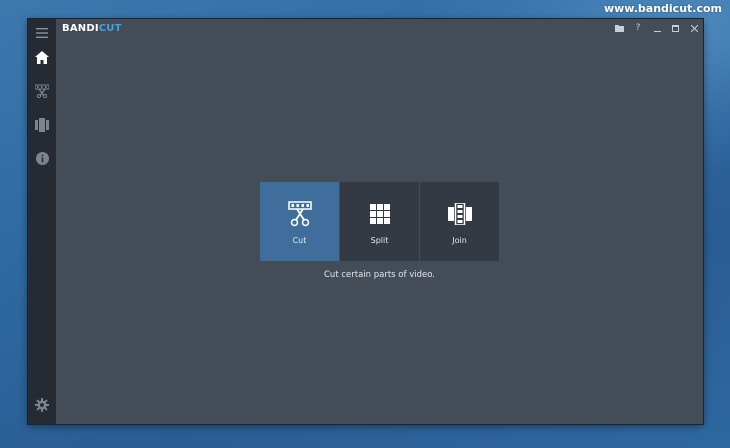 The image size is (730, 448). Describe the element at coordinates (379, 240) in the screenshot. I see `mode-label-split: Split` at that location.